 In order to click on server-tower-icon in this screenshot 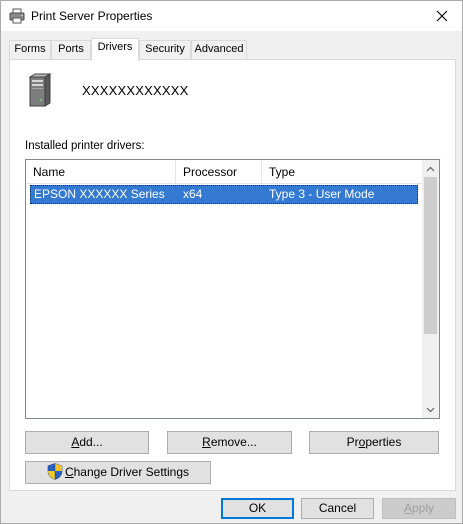, I will do `click(40, 90)`.